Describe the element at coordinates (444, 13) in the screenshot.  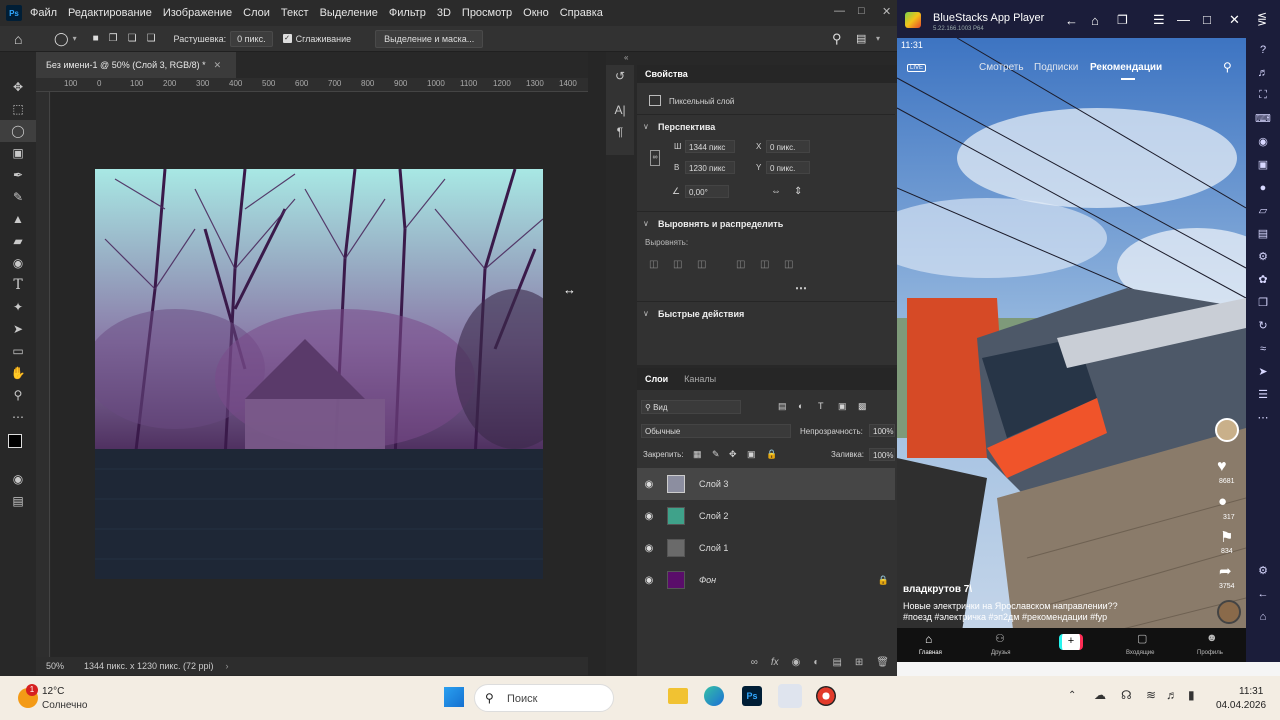
I see `menu-3d: 3D` at that location.